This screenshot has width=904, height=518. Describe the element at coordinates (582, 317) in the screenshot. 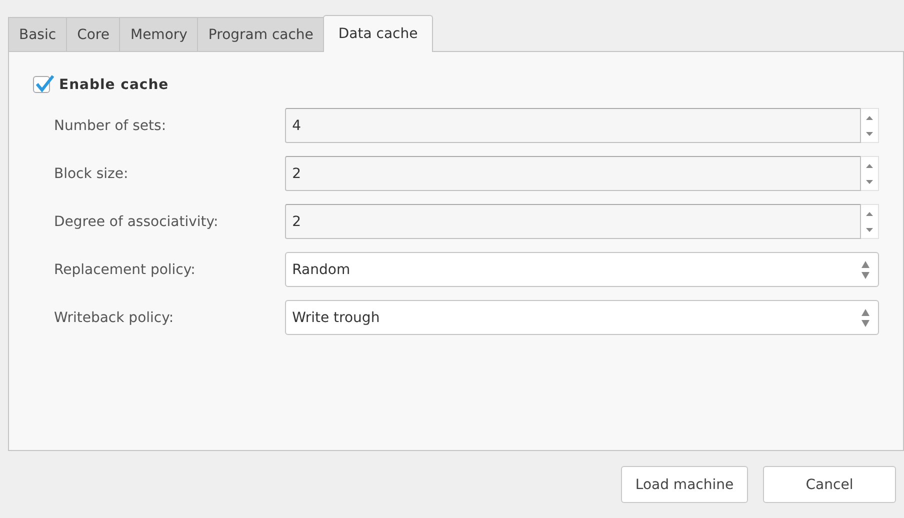

I see `dropdown: Write trough` at that location.